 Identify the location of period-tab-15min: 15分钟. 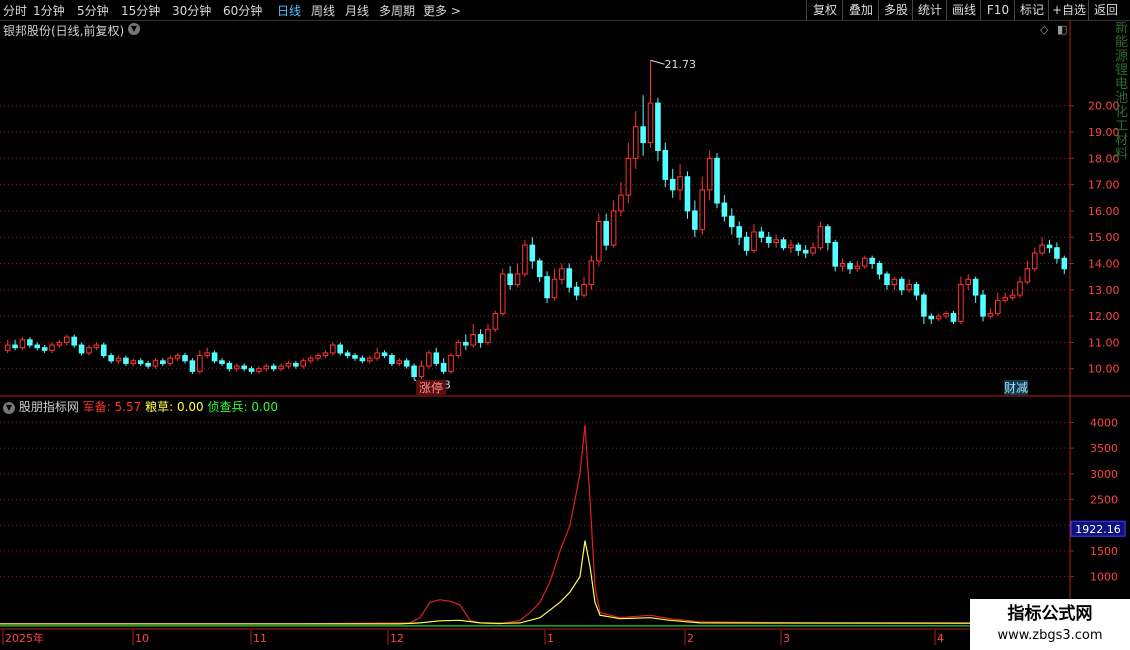
(140, 10).